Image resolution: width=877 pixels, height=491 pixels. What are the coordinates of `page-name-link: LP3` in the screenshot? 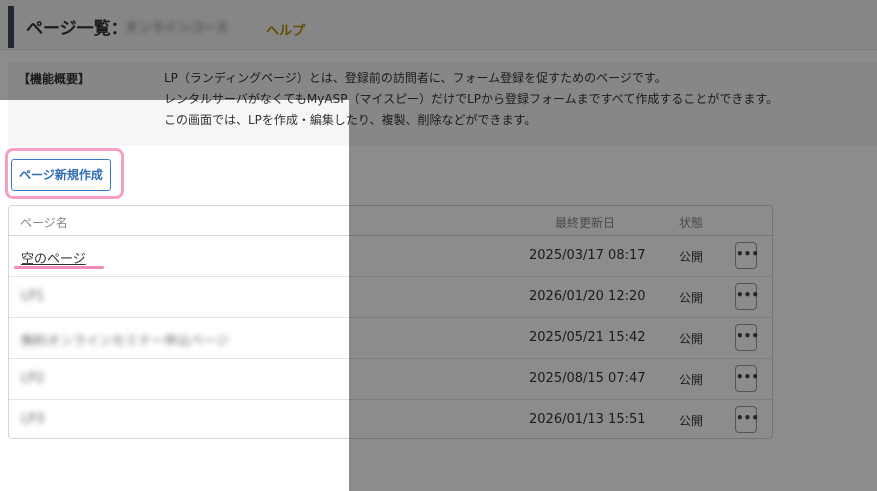 It's located at (32, 419).